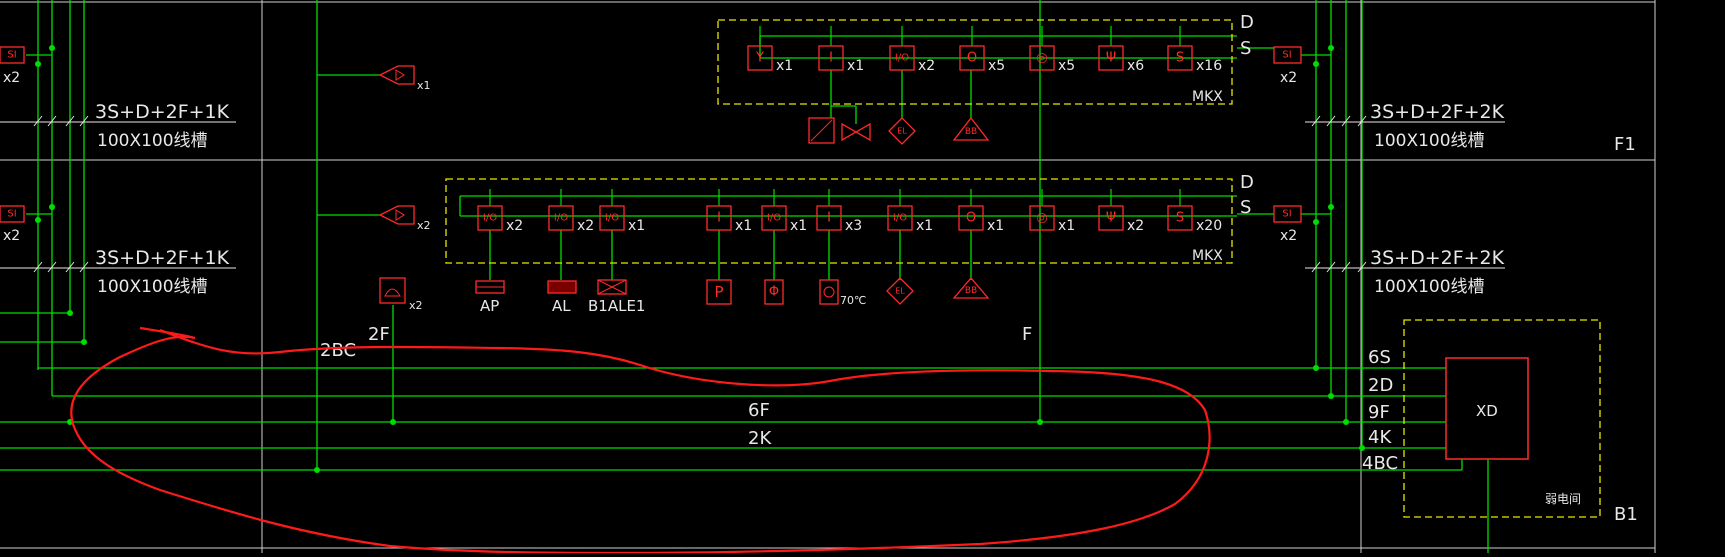 The height and width of the screenshot is (557, 1725). I want to click on mkx-lower-qty-8: x1, so click(995, 226).